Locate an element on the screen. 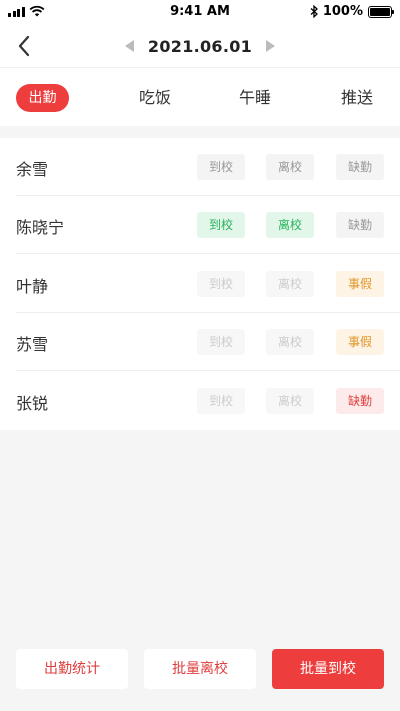 Image resolution: width=400 pixels, height=711 pixels. list-item: 陈晓宁 到校 离校 缺勤 is located at coordinates (200, 225).